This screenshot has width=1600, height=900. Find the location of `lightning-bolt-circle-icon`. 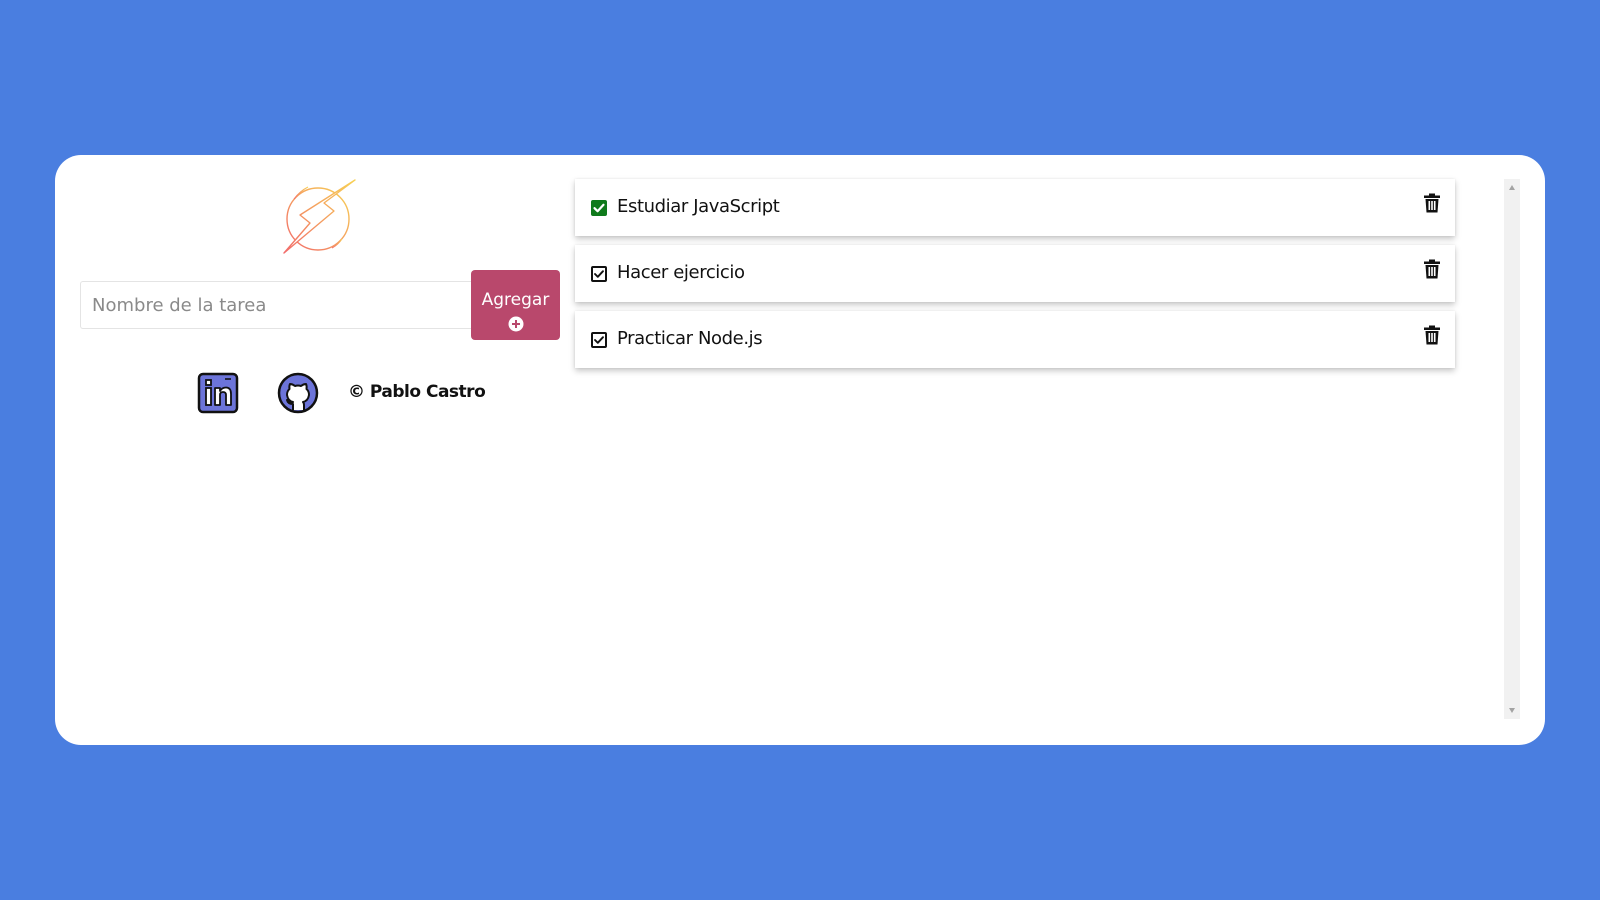

lightning-bolt-circle-icon is located at coordinates (320, 217).